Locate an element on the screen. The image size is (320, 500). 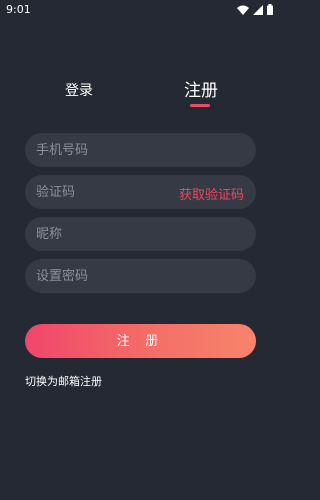
cellular-signal-icon is located at coordinates (258, 9).